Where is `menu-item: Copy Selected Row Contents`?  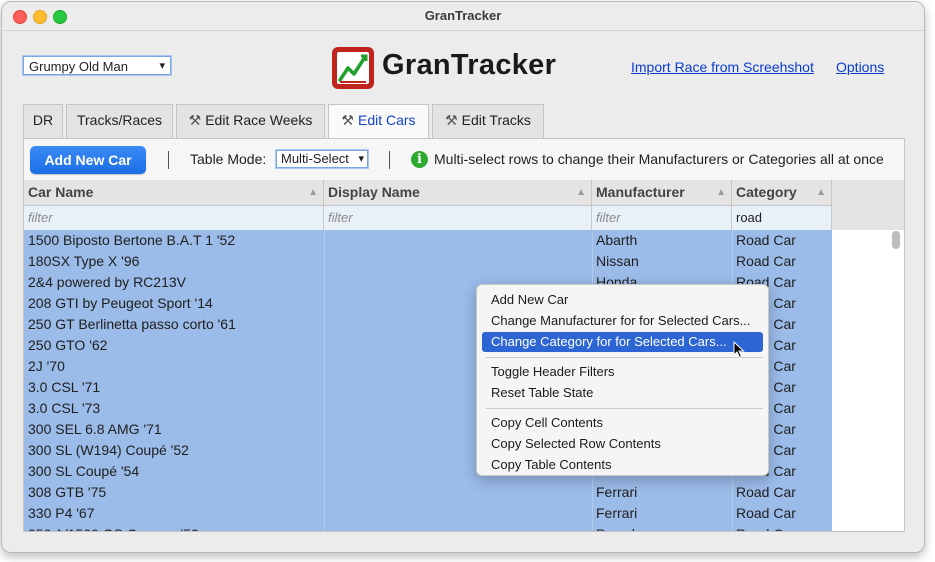 menu-item: Copy Selected Row Contents is located at coordinates (622, 444).